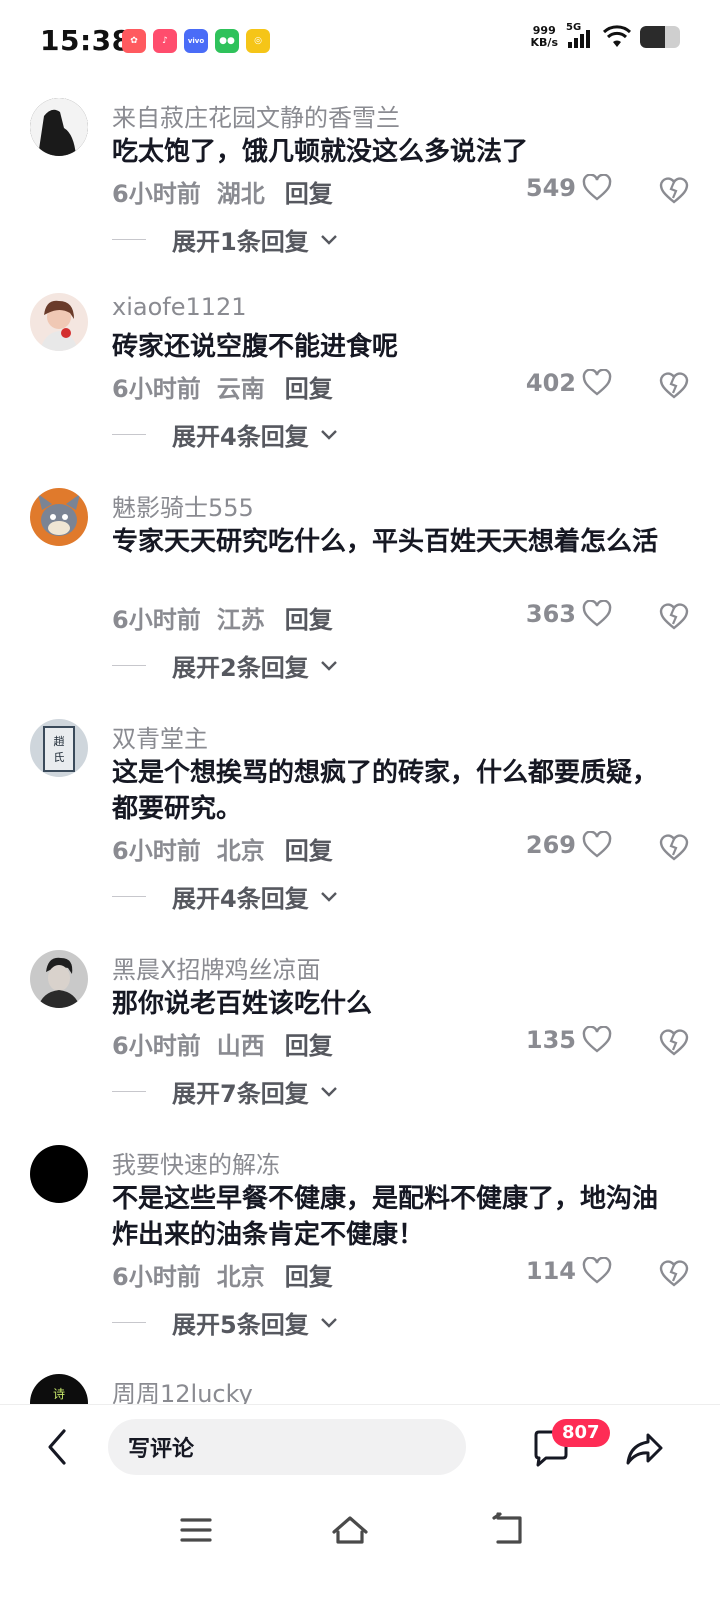  I want to click on clock: 15:38, so click(86, 40).